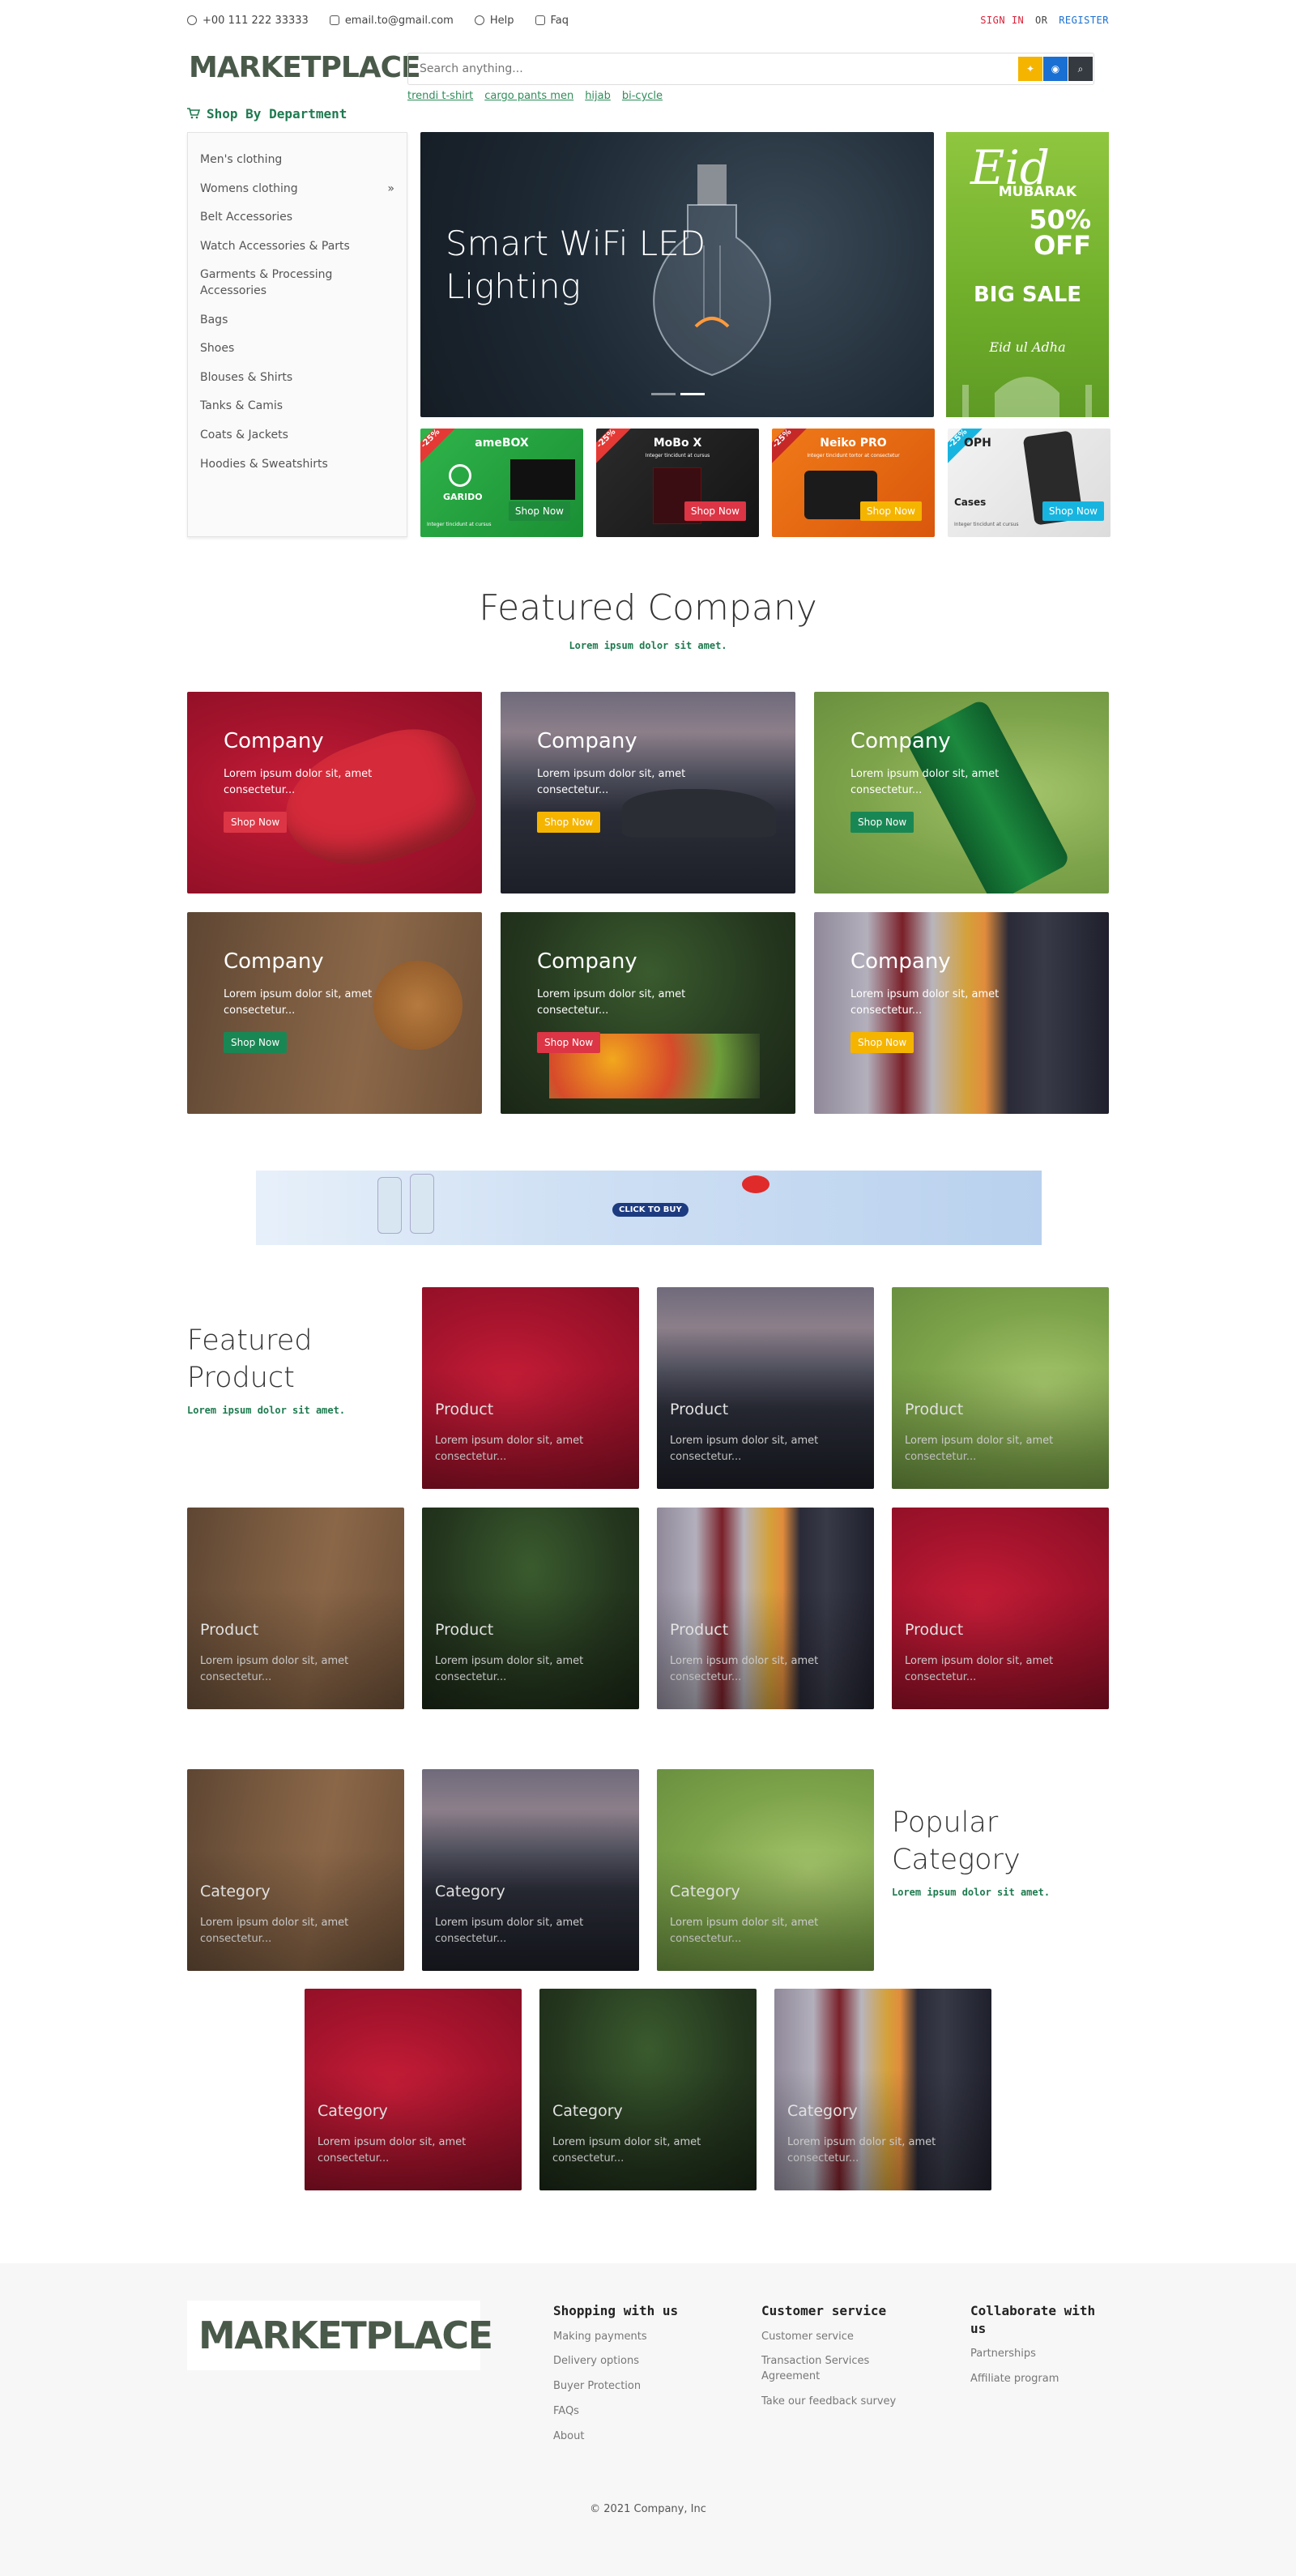 This screenshot has height=2576, width=1296. What do you see at coordinates (304, 67) in the screenshot?
I see `site-logo: MARKETPLACE` at bounding box center [304, 67].